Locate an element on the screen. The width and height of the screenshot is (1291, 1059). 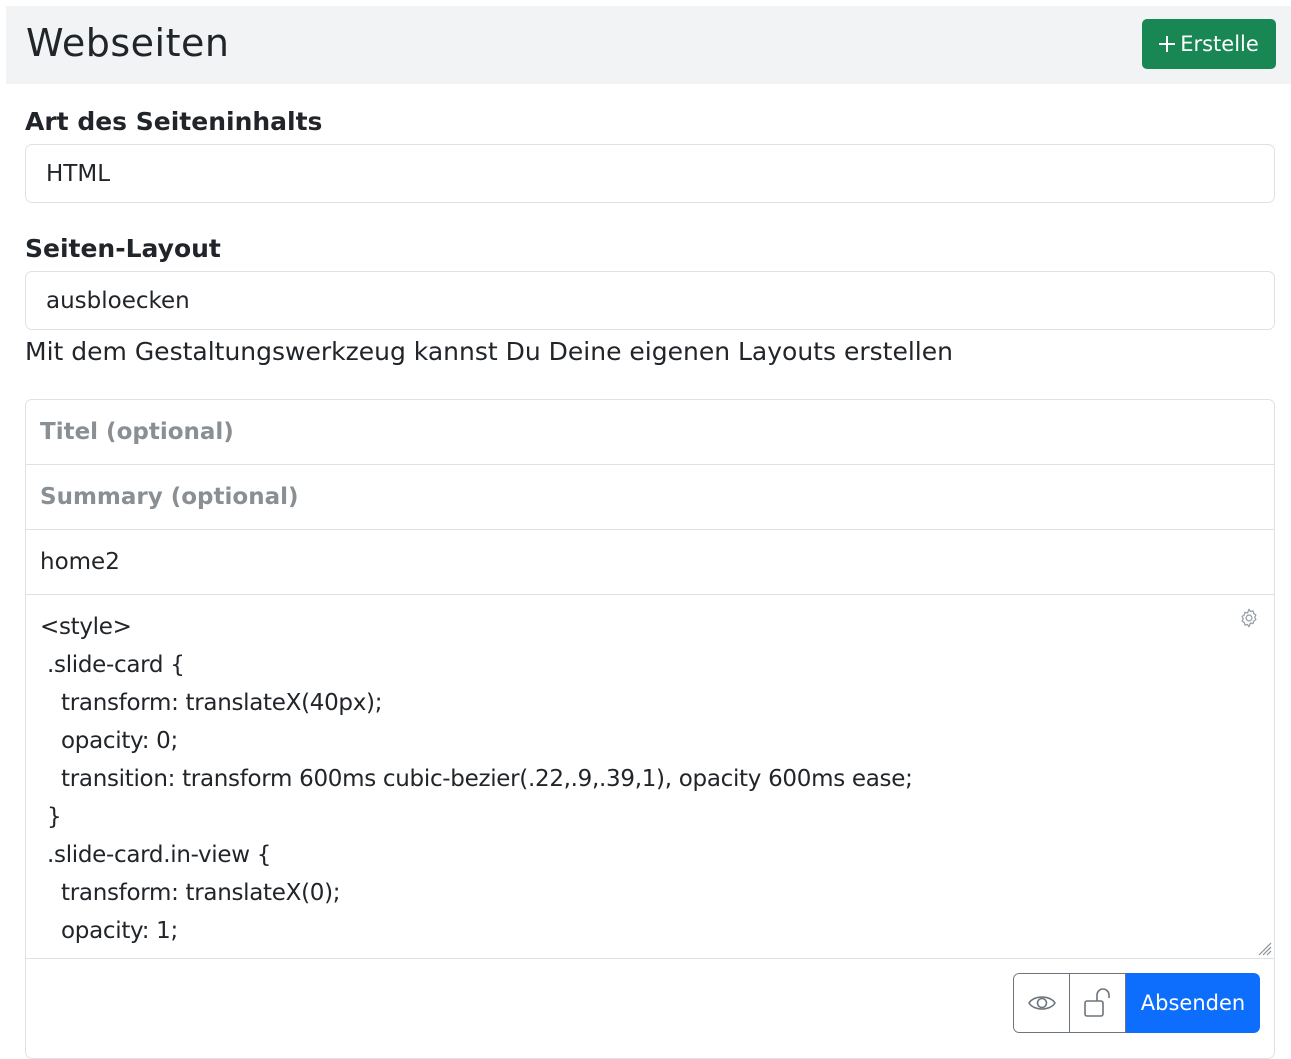
unlock-icon is located at coordinates (1096, 1002).